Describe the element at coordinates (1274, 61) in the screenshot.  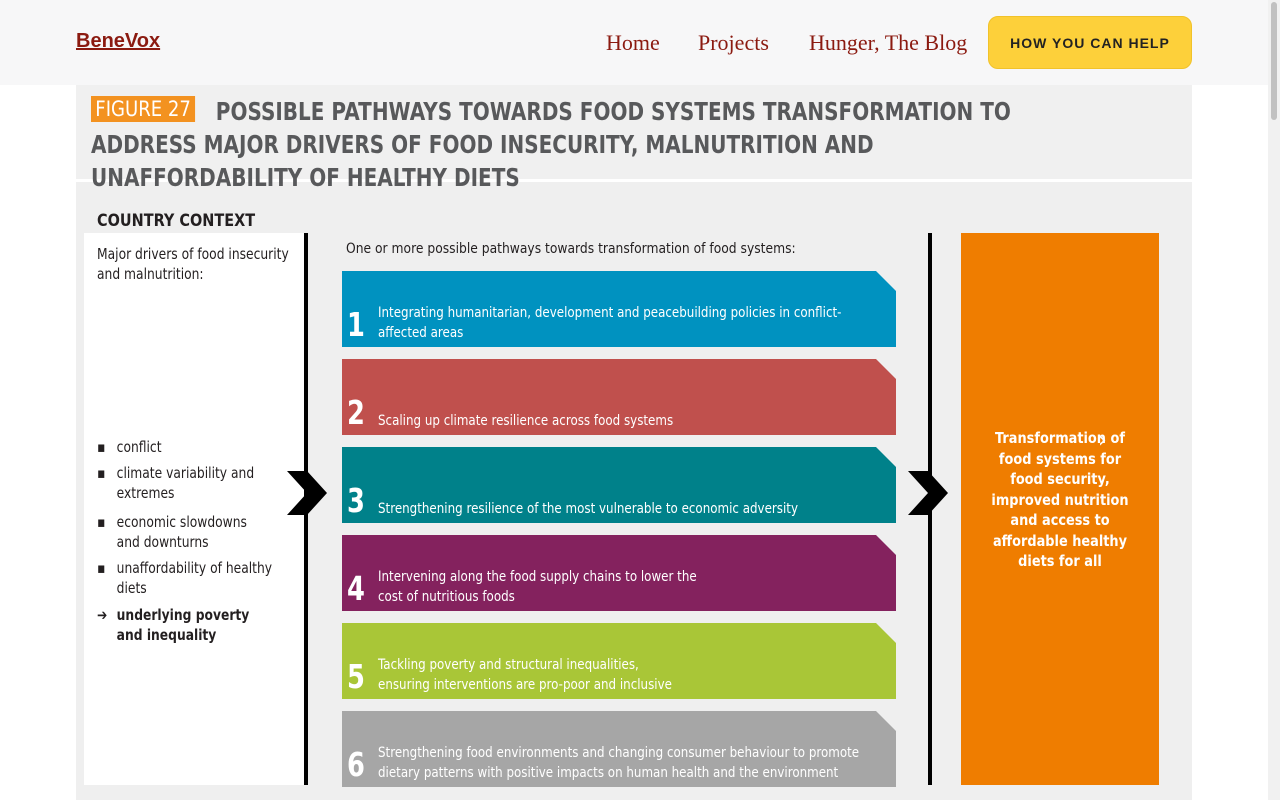
I see `scrollbar-thumb` at that location.